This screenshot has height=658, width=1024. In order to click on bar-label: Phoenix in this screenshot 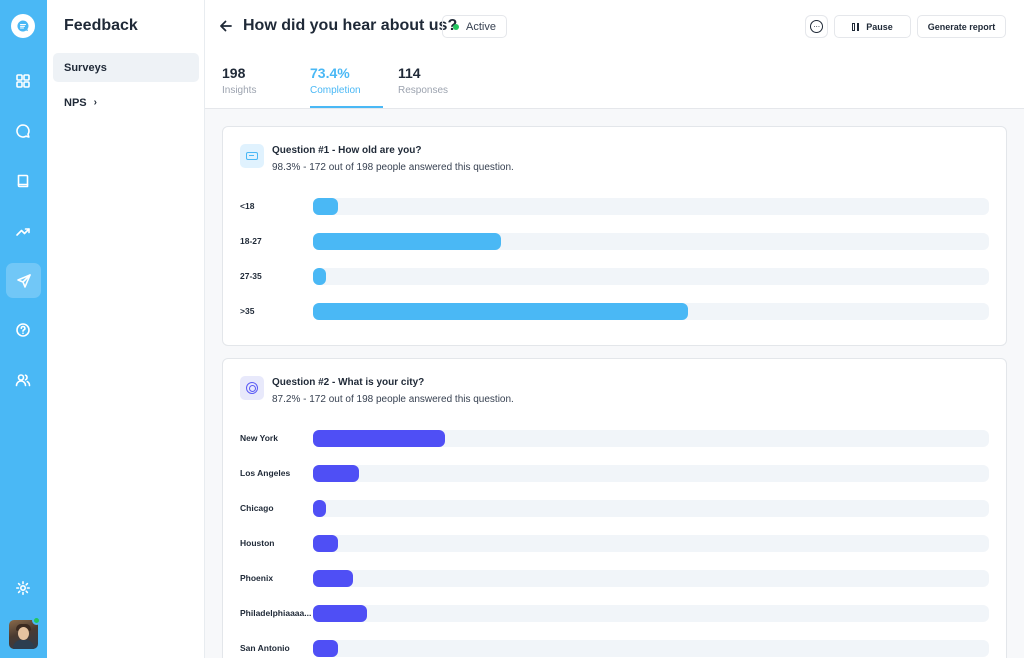, I will do `click(257, 578)`.